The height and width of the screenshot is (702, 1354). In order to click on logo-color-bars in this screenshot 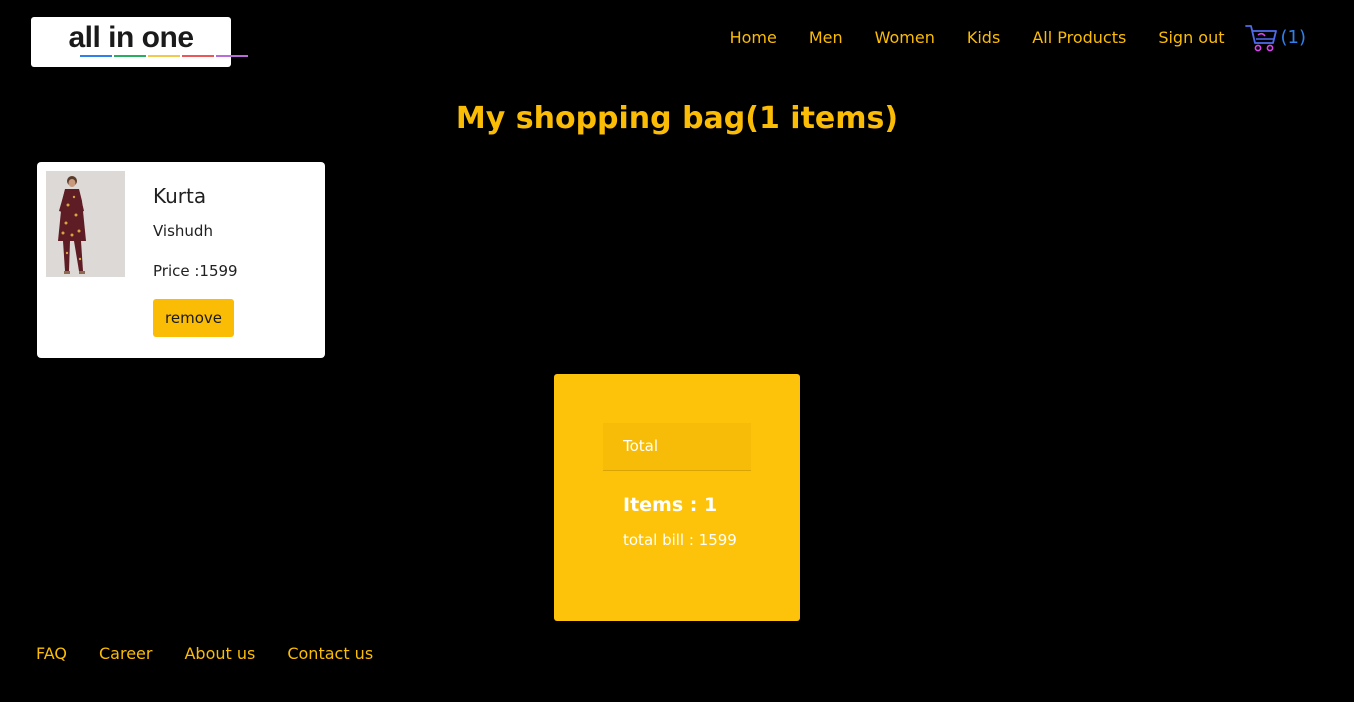, I will do `click(164, 56)`.